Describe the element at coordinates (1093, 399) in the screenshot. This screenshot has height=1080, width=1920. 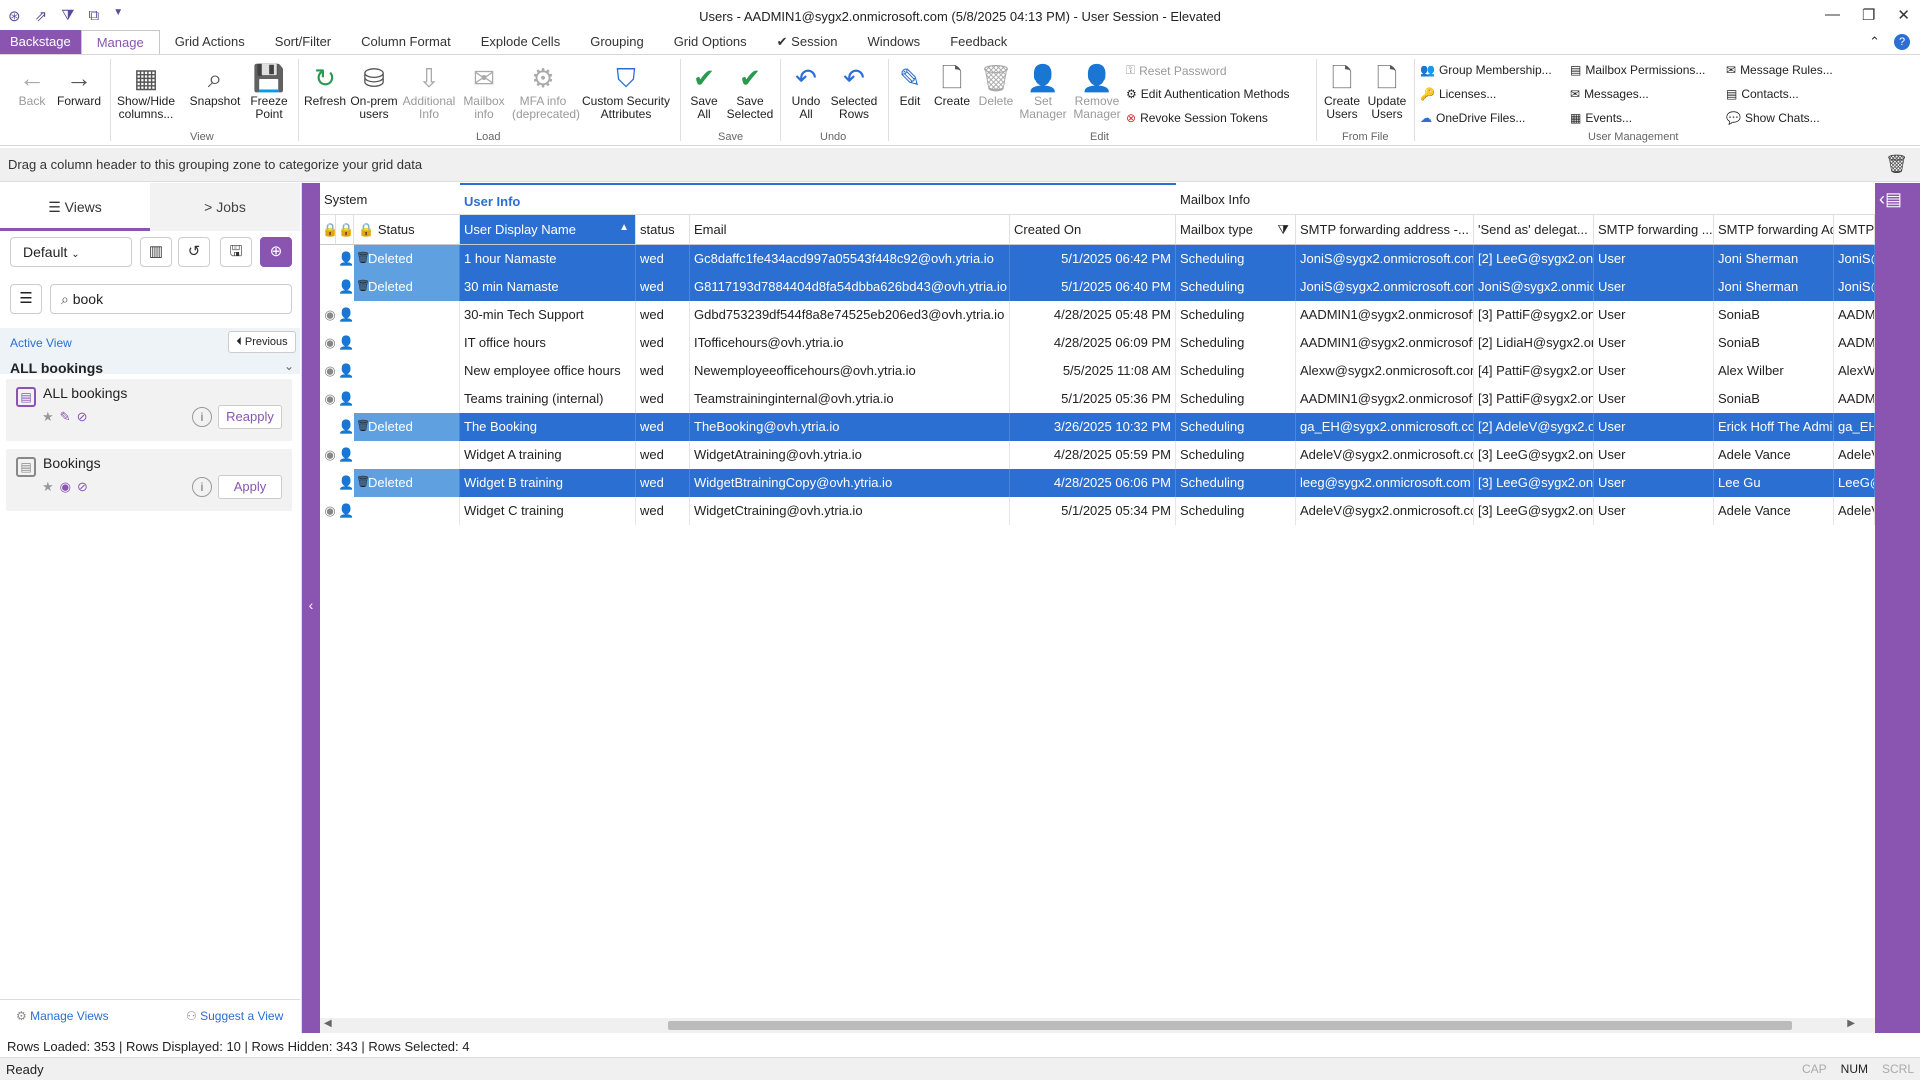
I see `cell-created: 5/1/2025 05:36 PM` at that location.